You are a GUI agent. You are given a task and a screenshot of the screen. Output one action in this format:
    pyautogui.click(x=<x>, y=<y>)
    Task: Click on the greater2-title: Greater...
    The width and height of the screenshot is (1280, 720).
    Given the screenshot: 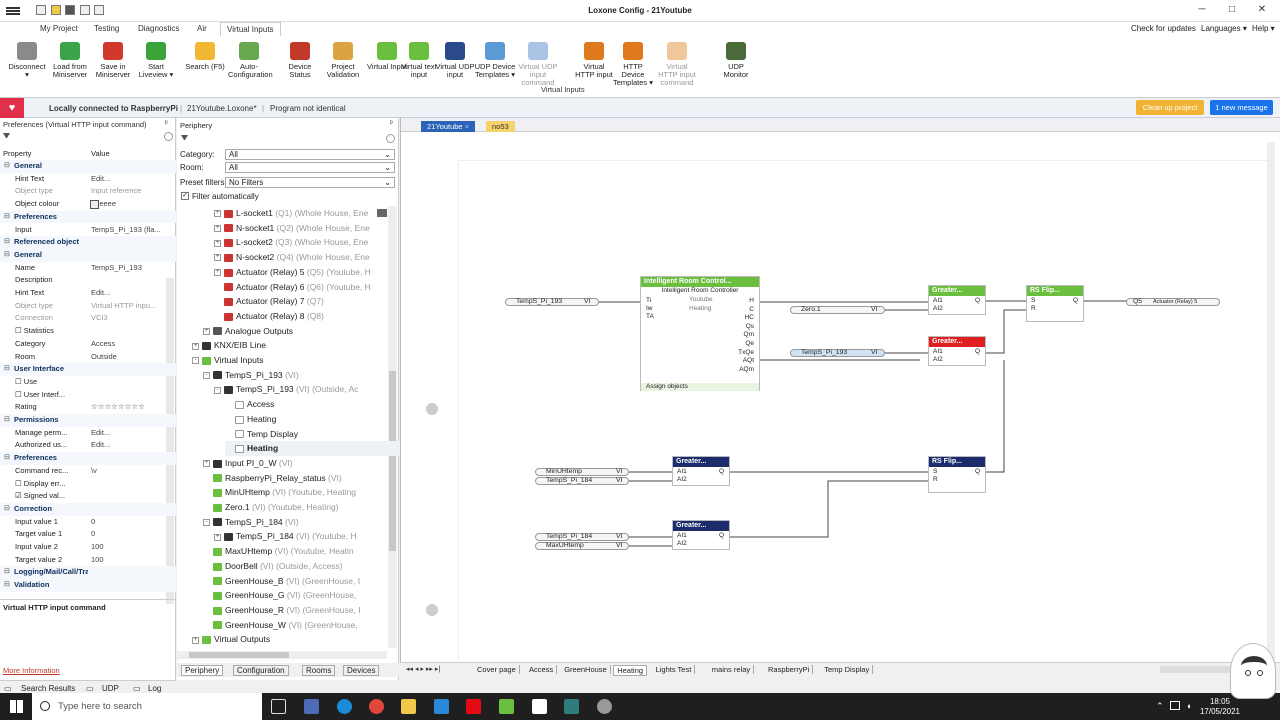 What is the action you would take?
    pyautogui.click(x=957, y=342)
    